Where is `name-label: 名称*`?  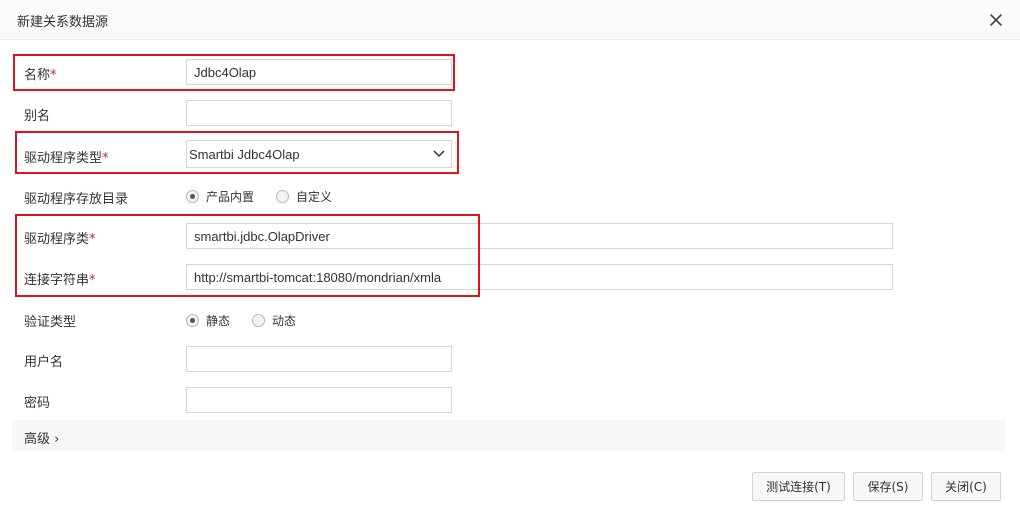 name-label: 名称* is located at coordinates (40, 75).